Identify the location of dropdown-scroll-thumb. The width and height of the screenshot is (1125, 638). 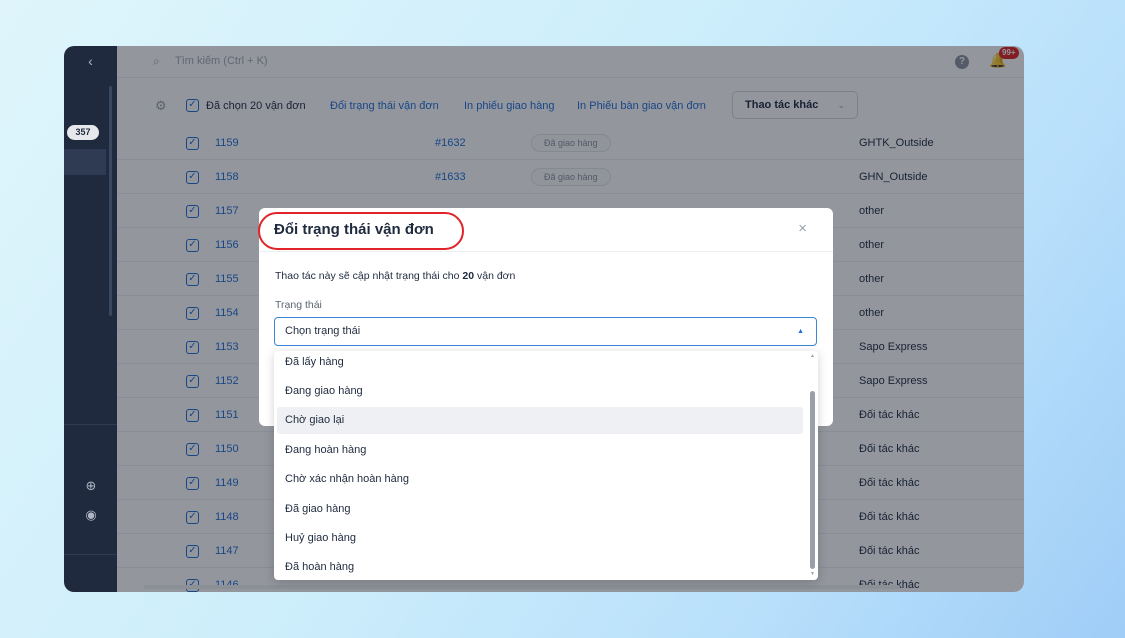
(812, 480).